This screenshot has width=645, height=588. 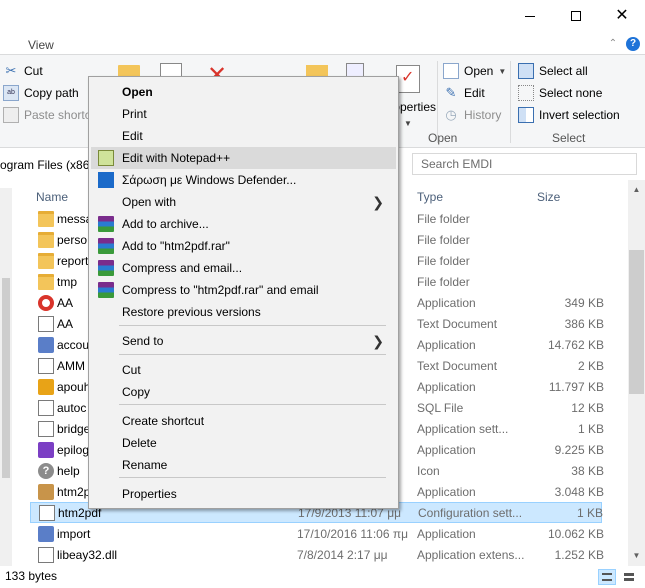 I want to click on paste-shortcut-icon, so click(x=11, y=115).